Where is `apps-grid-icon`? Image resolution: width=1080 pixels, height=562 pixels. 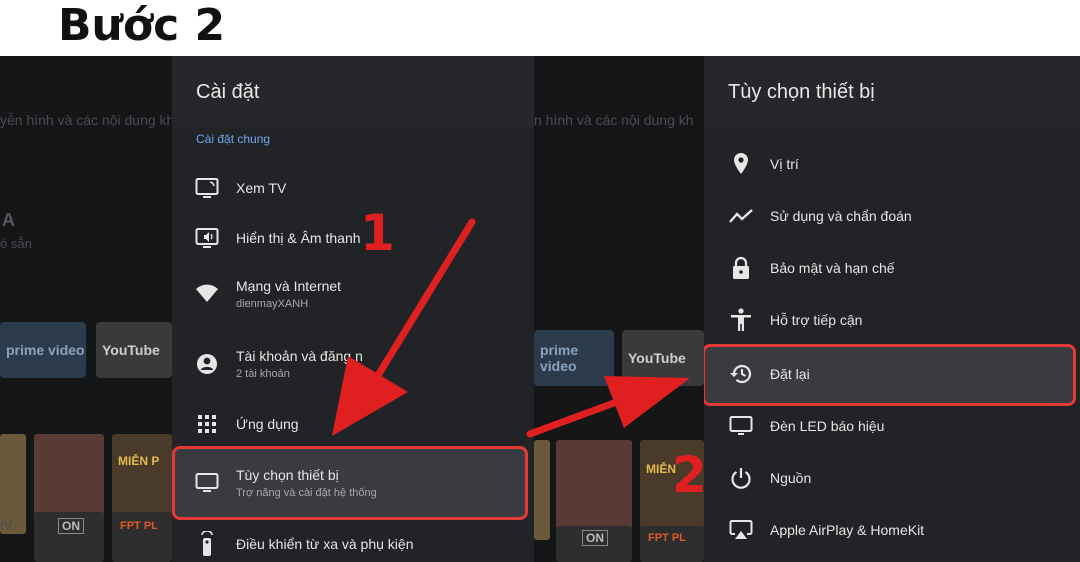
apps-grid-icon is located at coordinates (207, 424).